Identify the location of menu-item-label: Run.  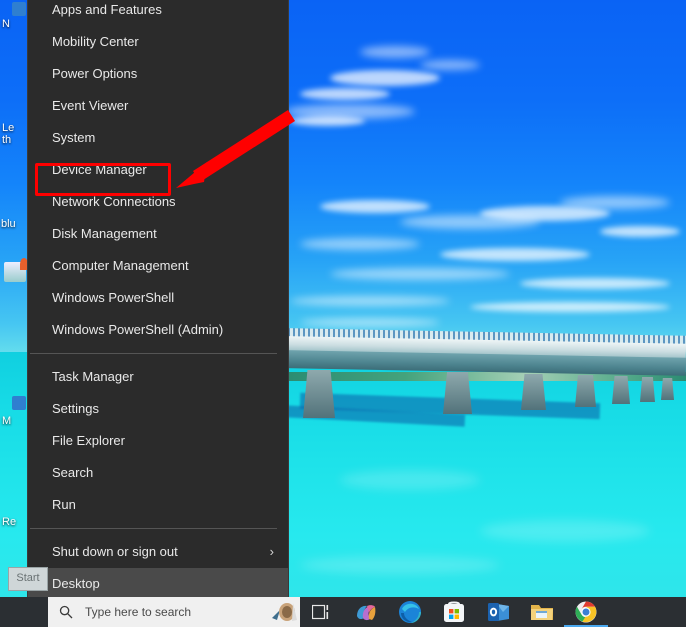
(64, 504).